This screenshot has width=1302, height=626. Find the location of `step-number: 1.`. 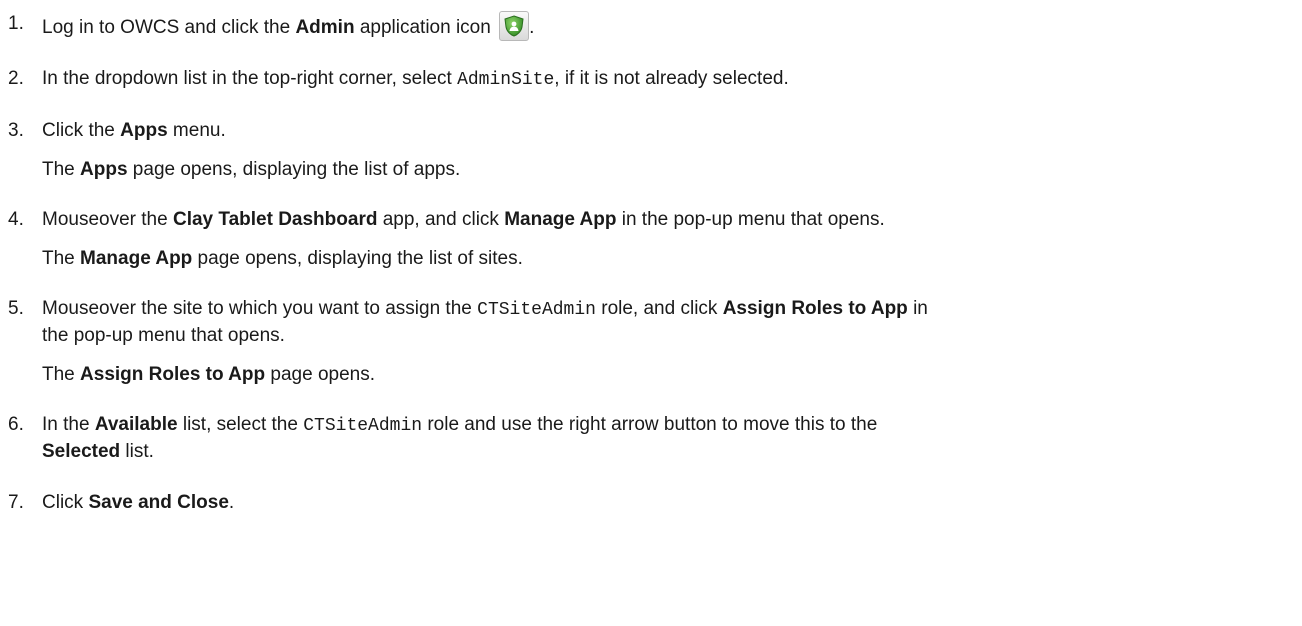

step-number: 1. is located at coordinates (16, 23).